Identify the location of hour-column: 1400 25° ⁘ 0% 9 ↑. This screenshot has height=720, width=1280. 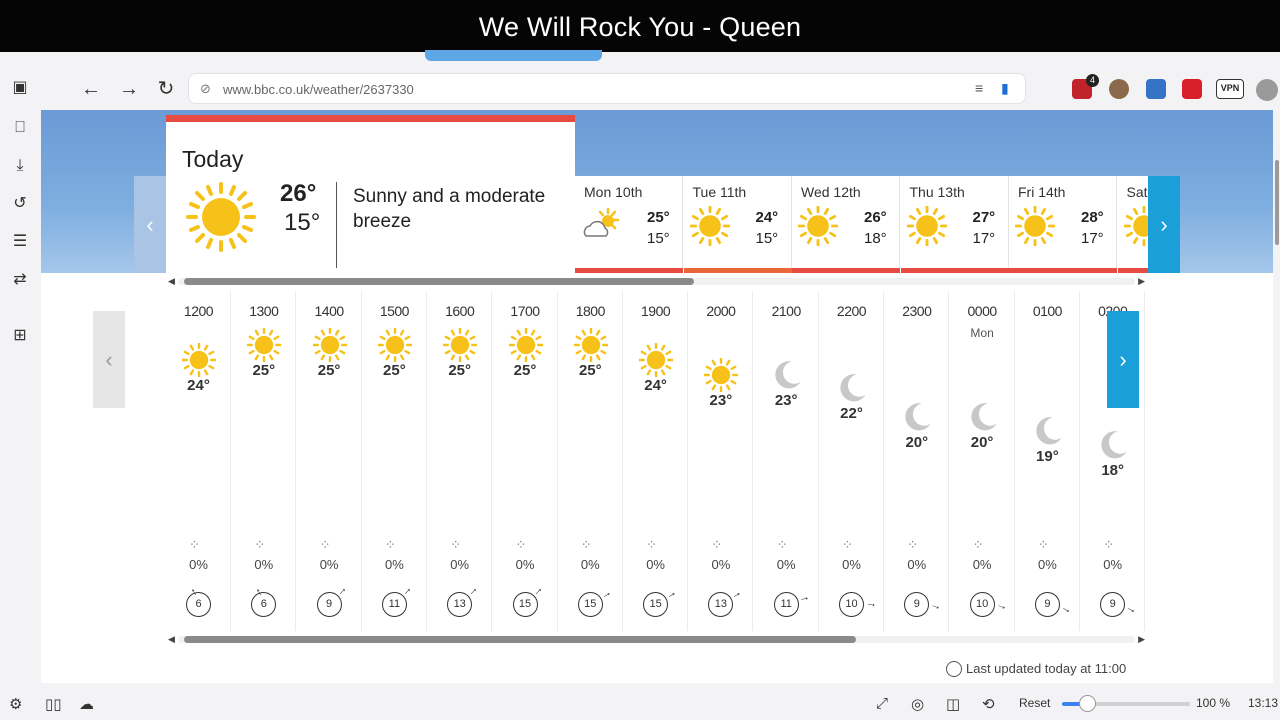
(329, 461).